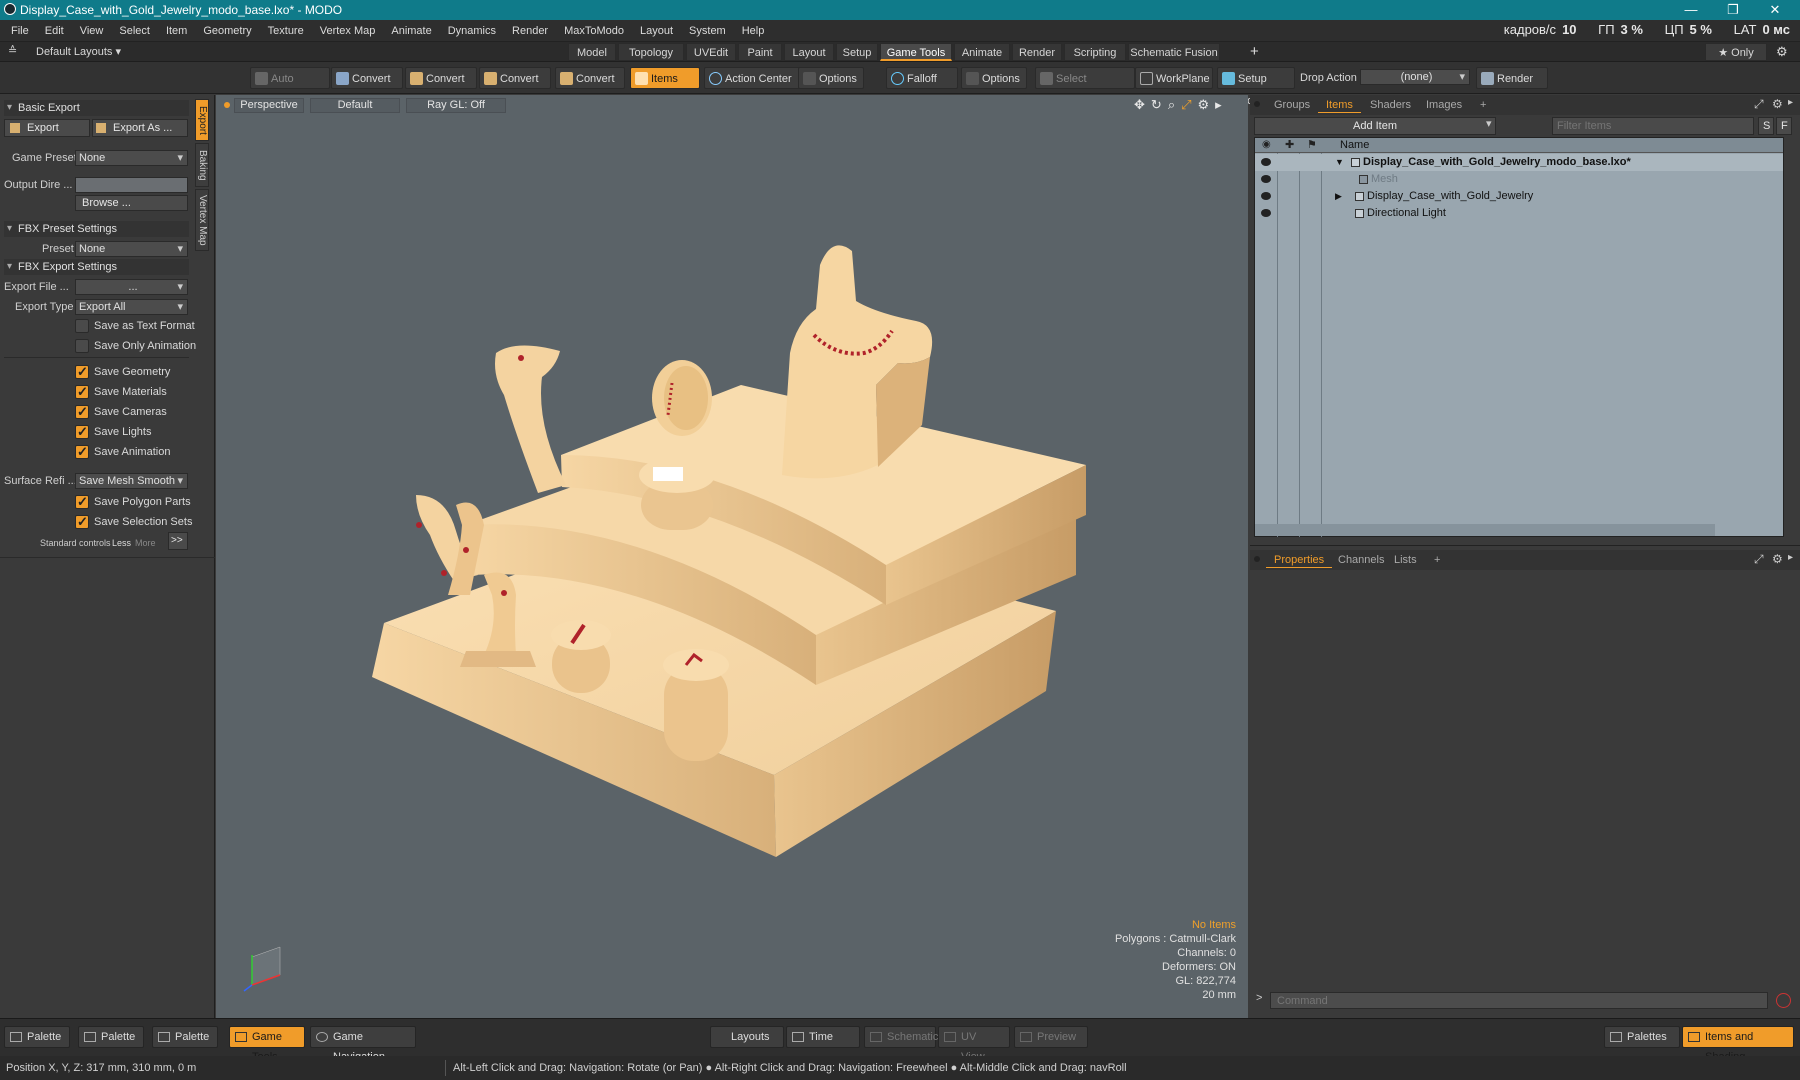  What do you see at coordinates (1784, 126) in the screenshot?
I see `filter-f-button: F` at bounding box center [1784, 126].